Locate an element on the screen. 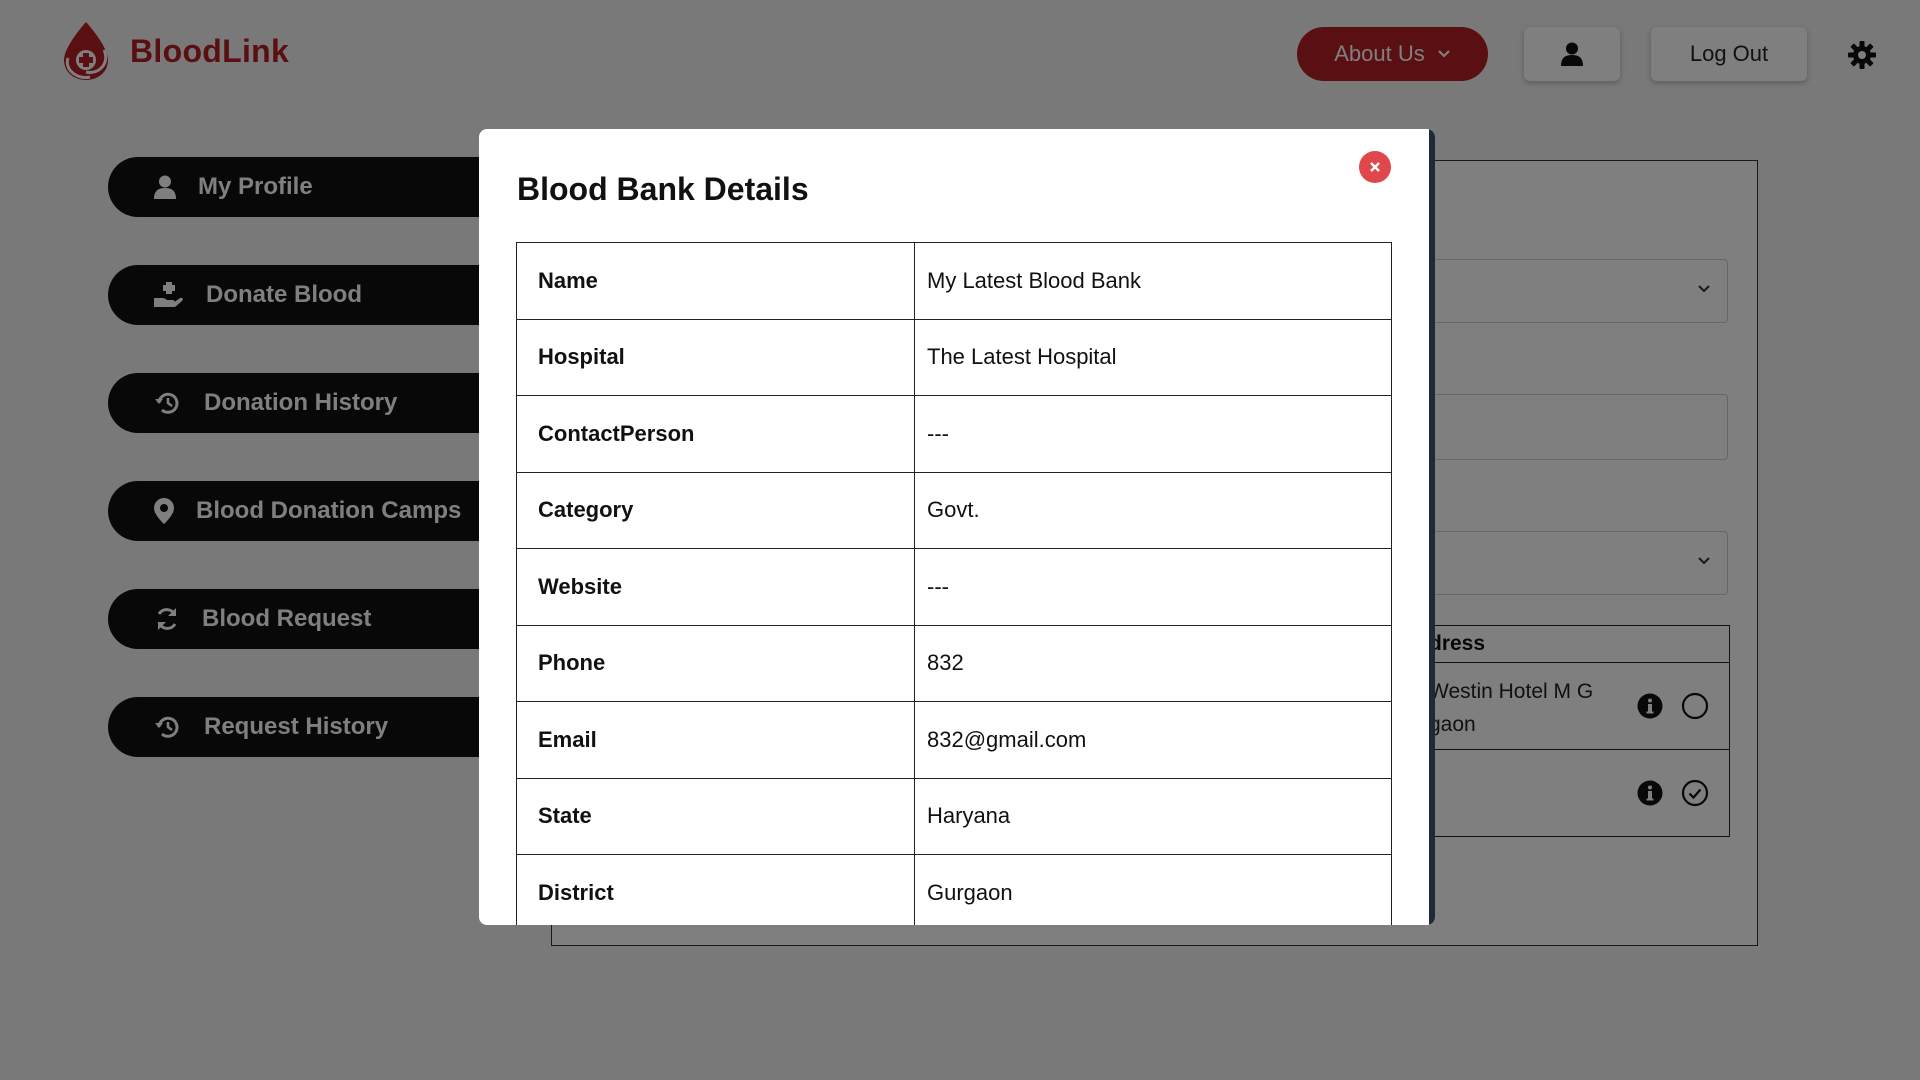 Image resolution: width=1920 pixels, height=1080 pixels. details-key: Website is located at coordinates (715, 587).